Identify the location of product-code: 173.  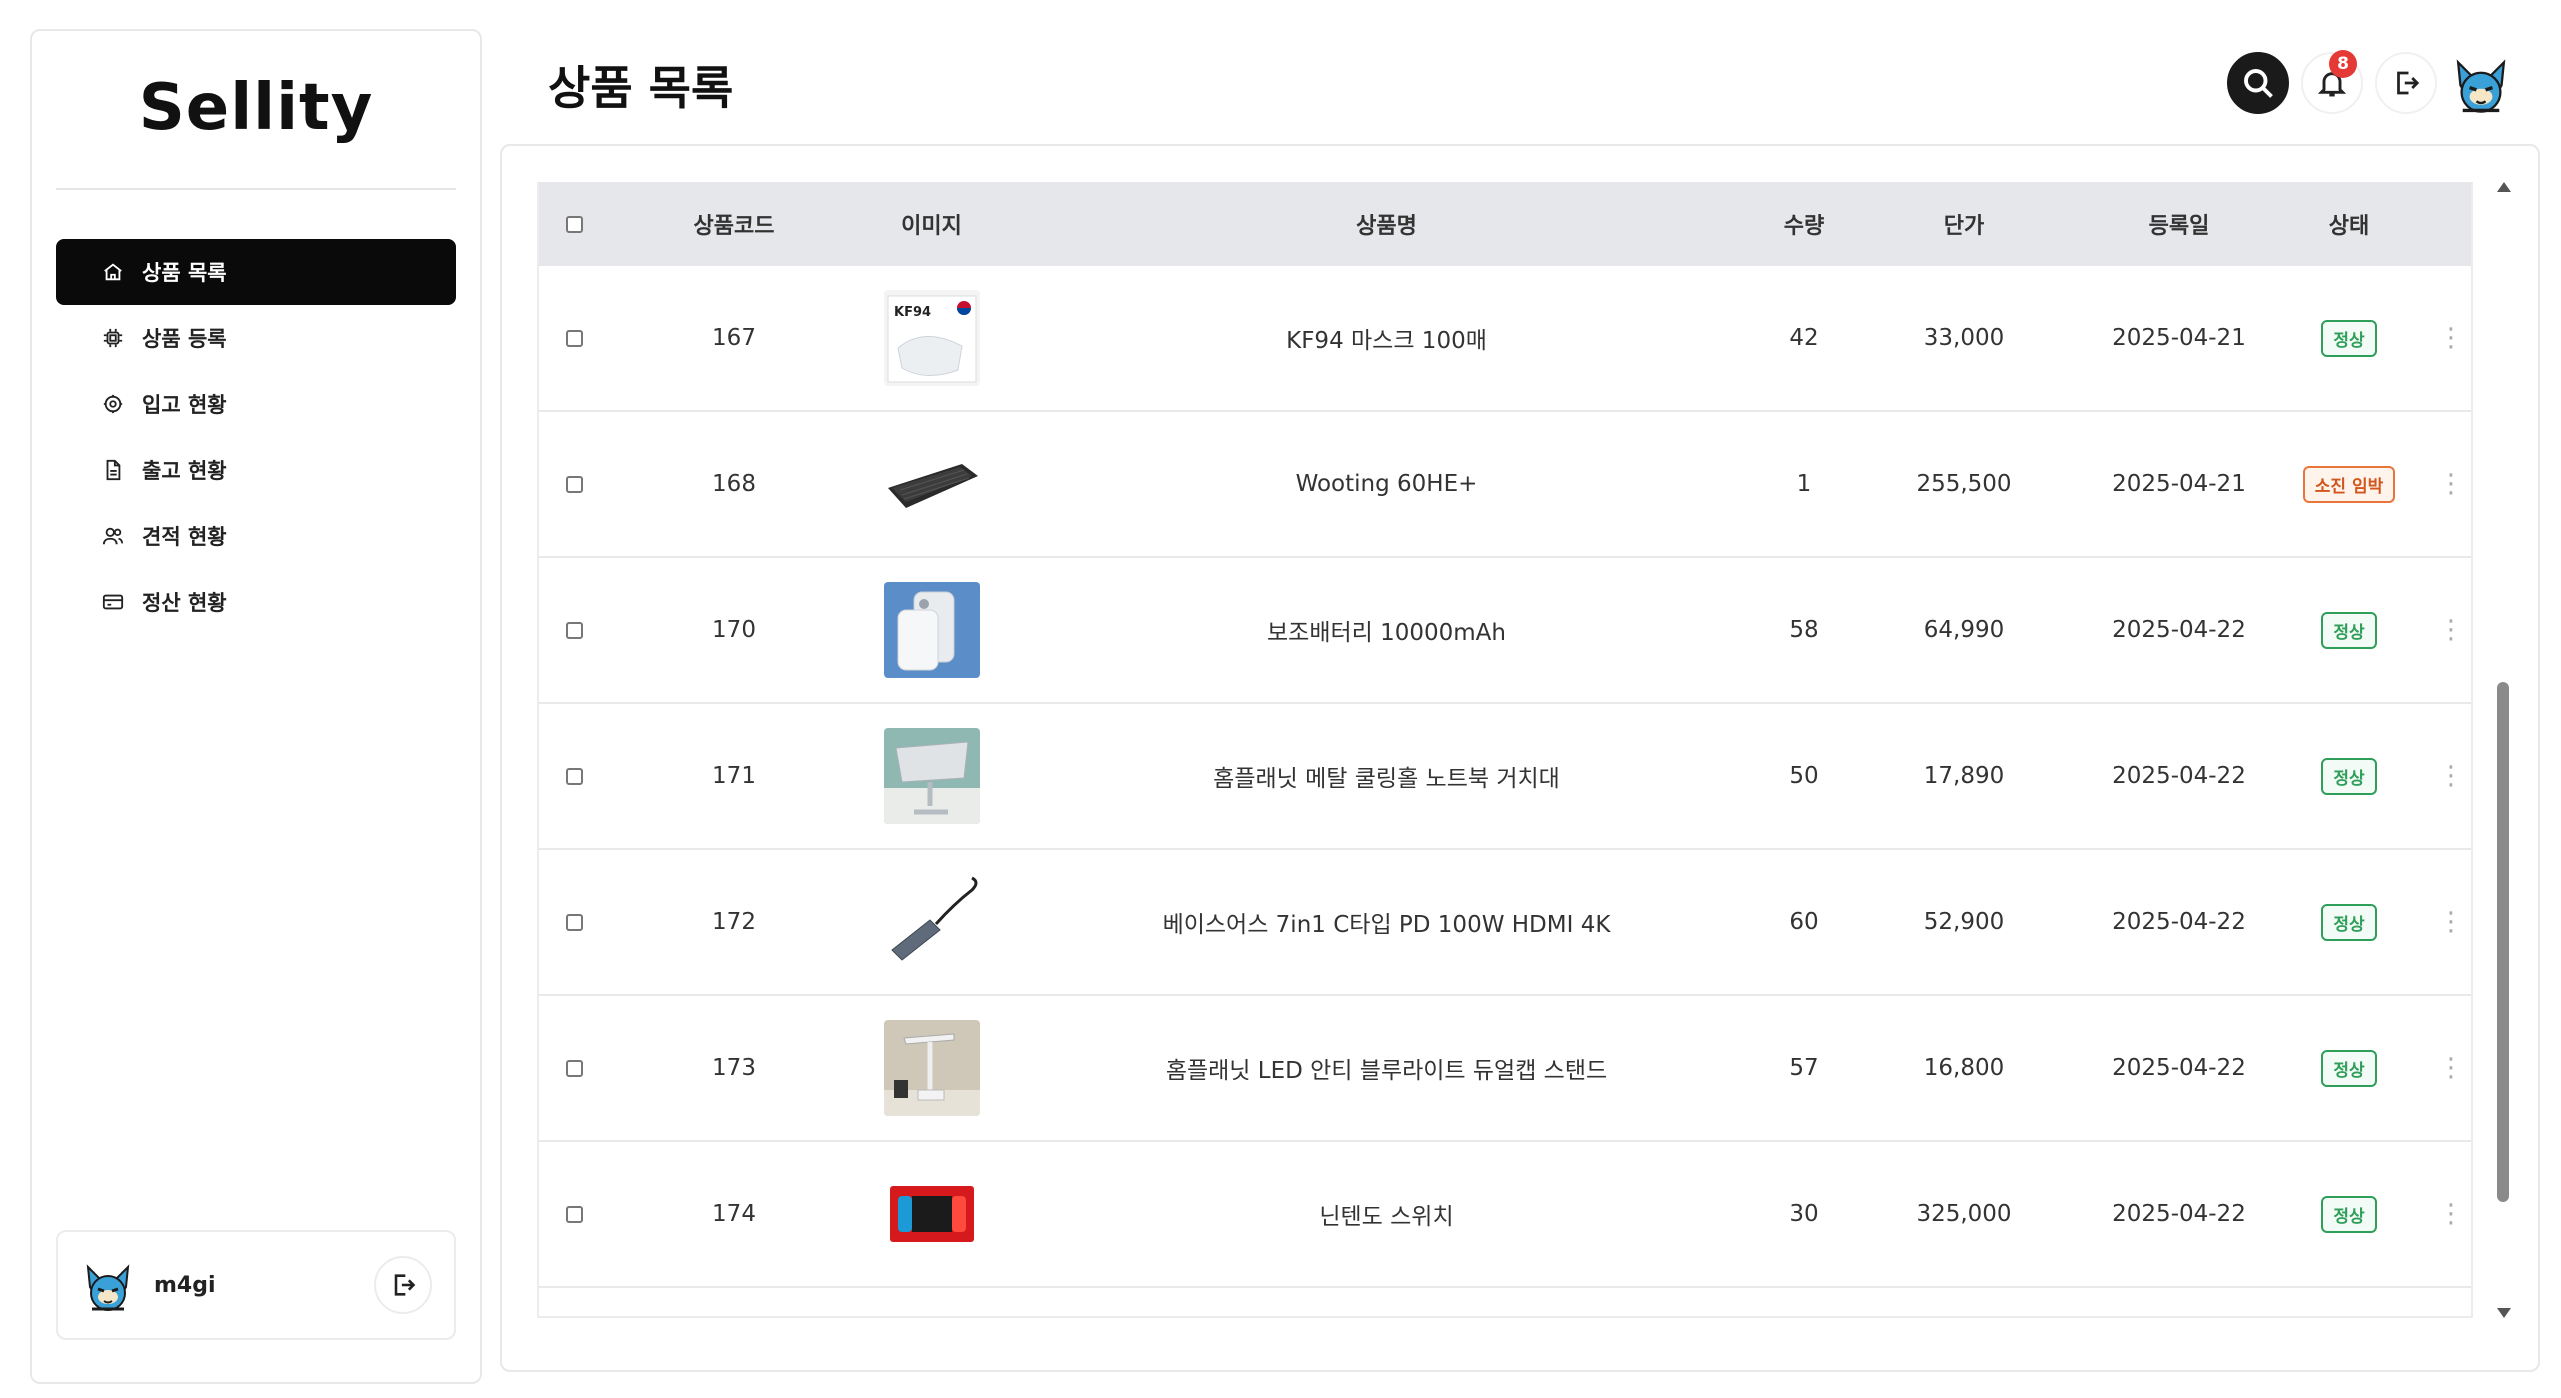
(734, 1068).